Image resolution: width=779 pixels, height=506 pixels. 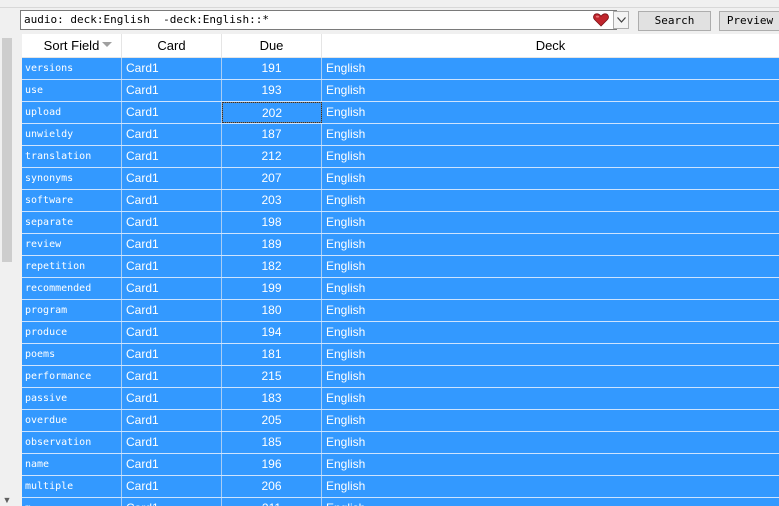 I want to click on due-cell: 182, so click(x=272, y=266).